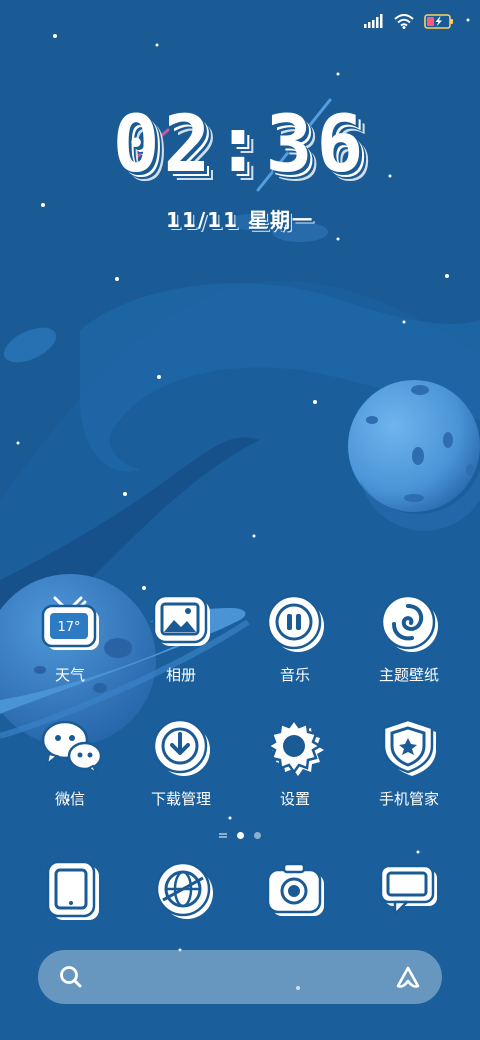 The width and height of the screenshot is (480, 1040). Describe the element at coordinates (74, 891) in the screenshot. I see `phone-icon` at that location.